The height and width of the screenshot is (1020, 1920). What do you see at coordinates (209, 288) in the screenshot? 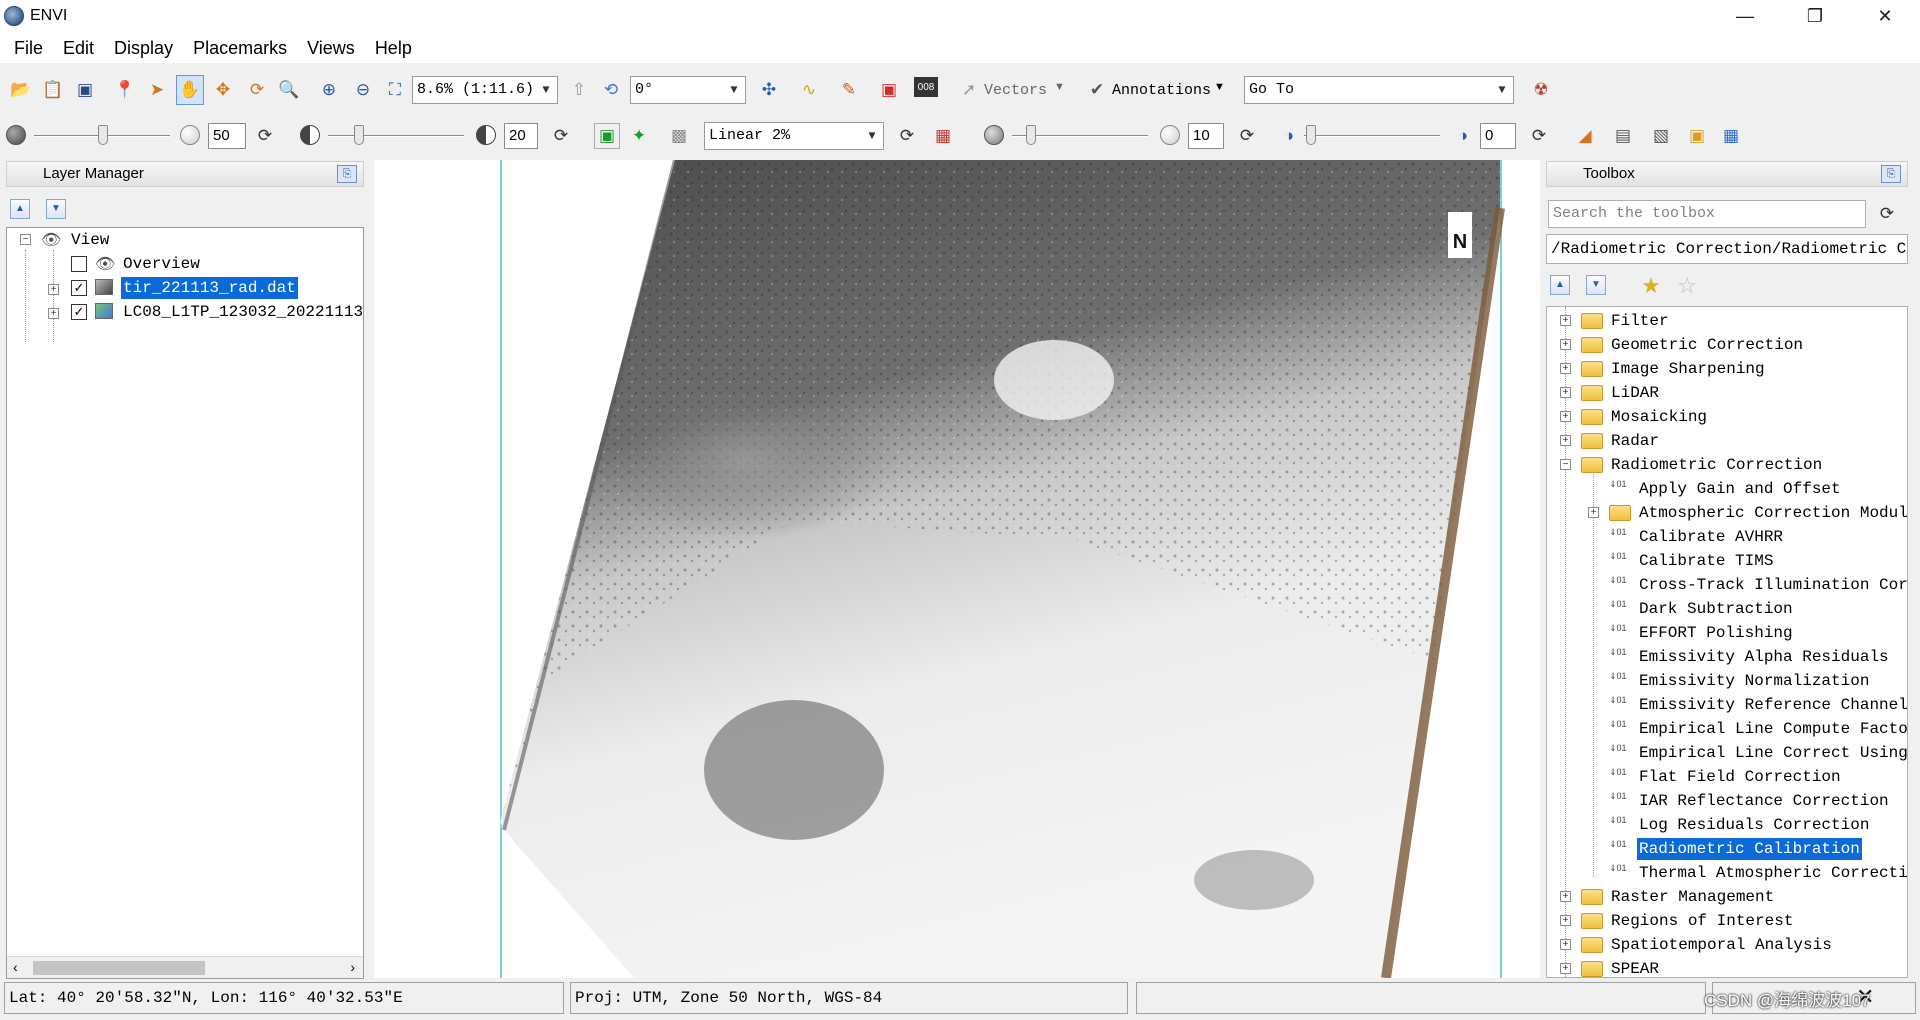
I see `layer-tir-rad: tir_221113_rad.dat` at bounding box center [209, 288].